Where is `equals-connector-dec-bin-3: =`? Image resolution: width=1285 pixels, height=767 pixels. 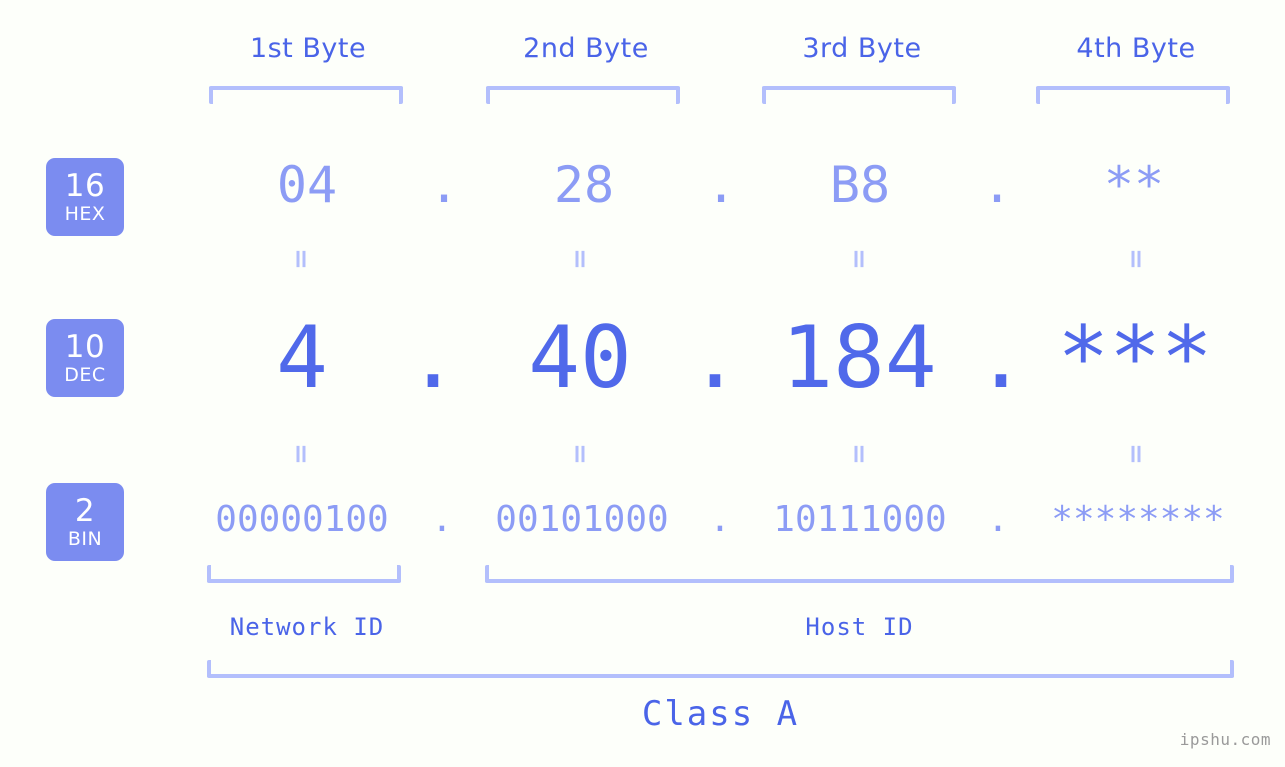
equals-connector-dec-bin-3: = is located at coordinates (859, 454).